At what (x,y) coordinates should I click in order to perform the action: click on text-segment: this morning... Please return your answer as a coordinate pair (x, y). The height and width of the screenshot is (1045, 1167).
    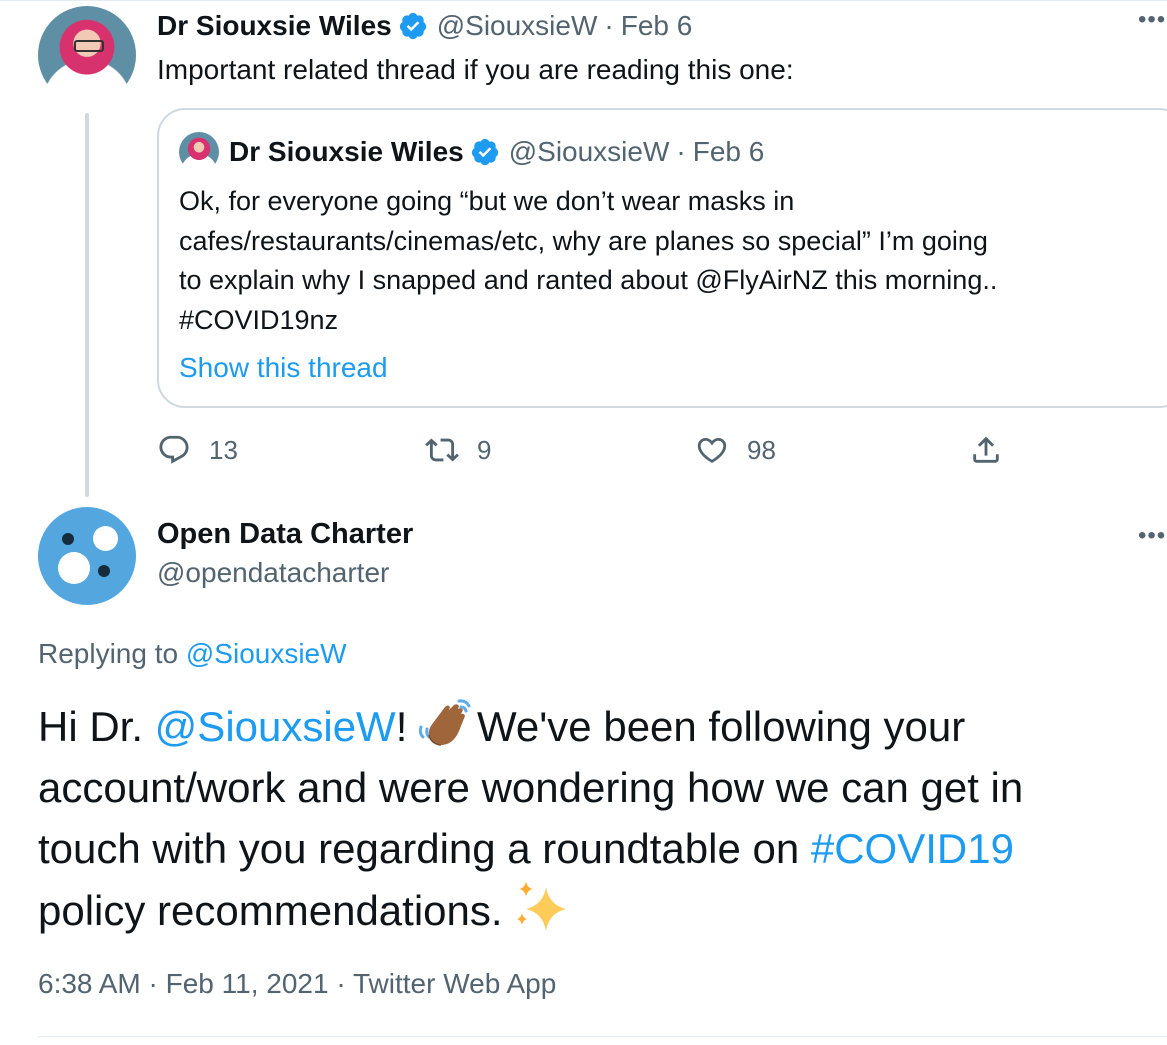
    Looking at the image, I should click on (912, 280).